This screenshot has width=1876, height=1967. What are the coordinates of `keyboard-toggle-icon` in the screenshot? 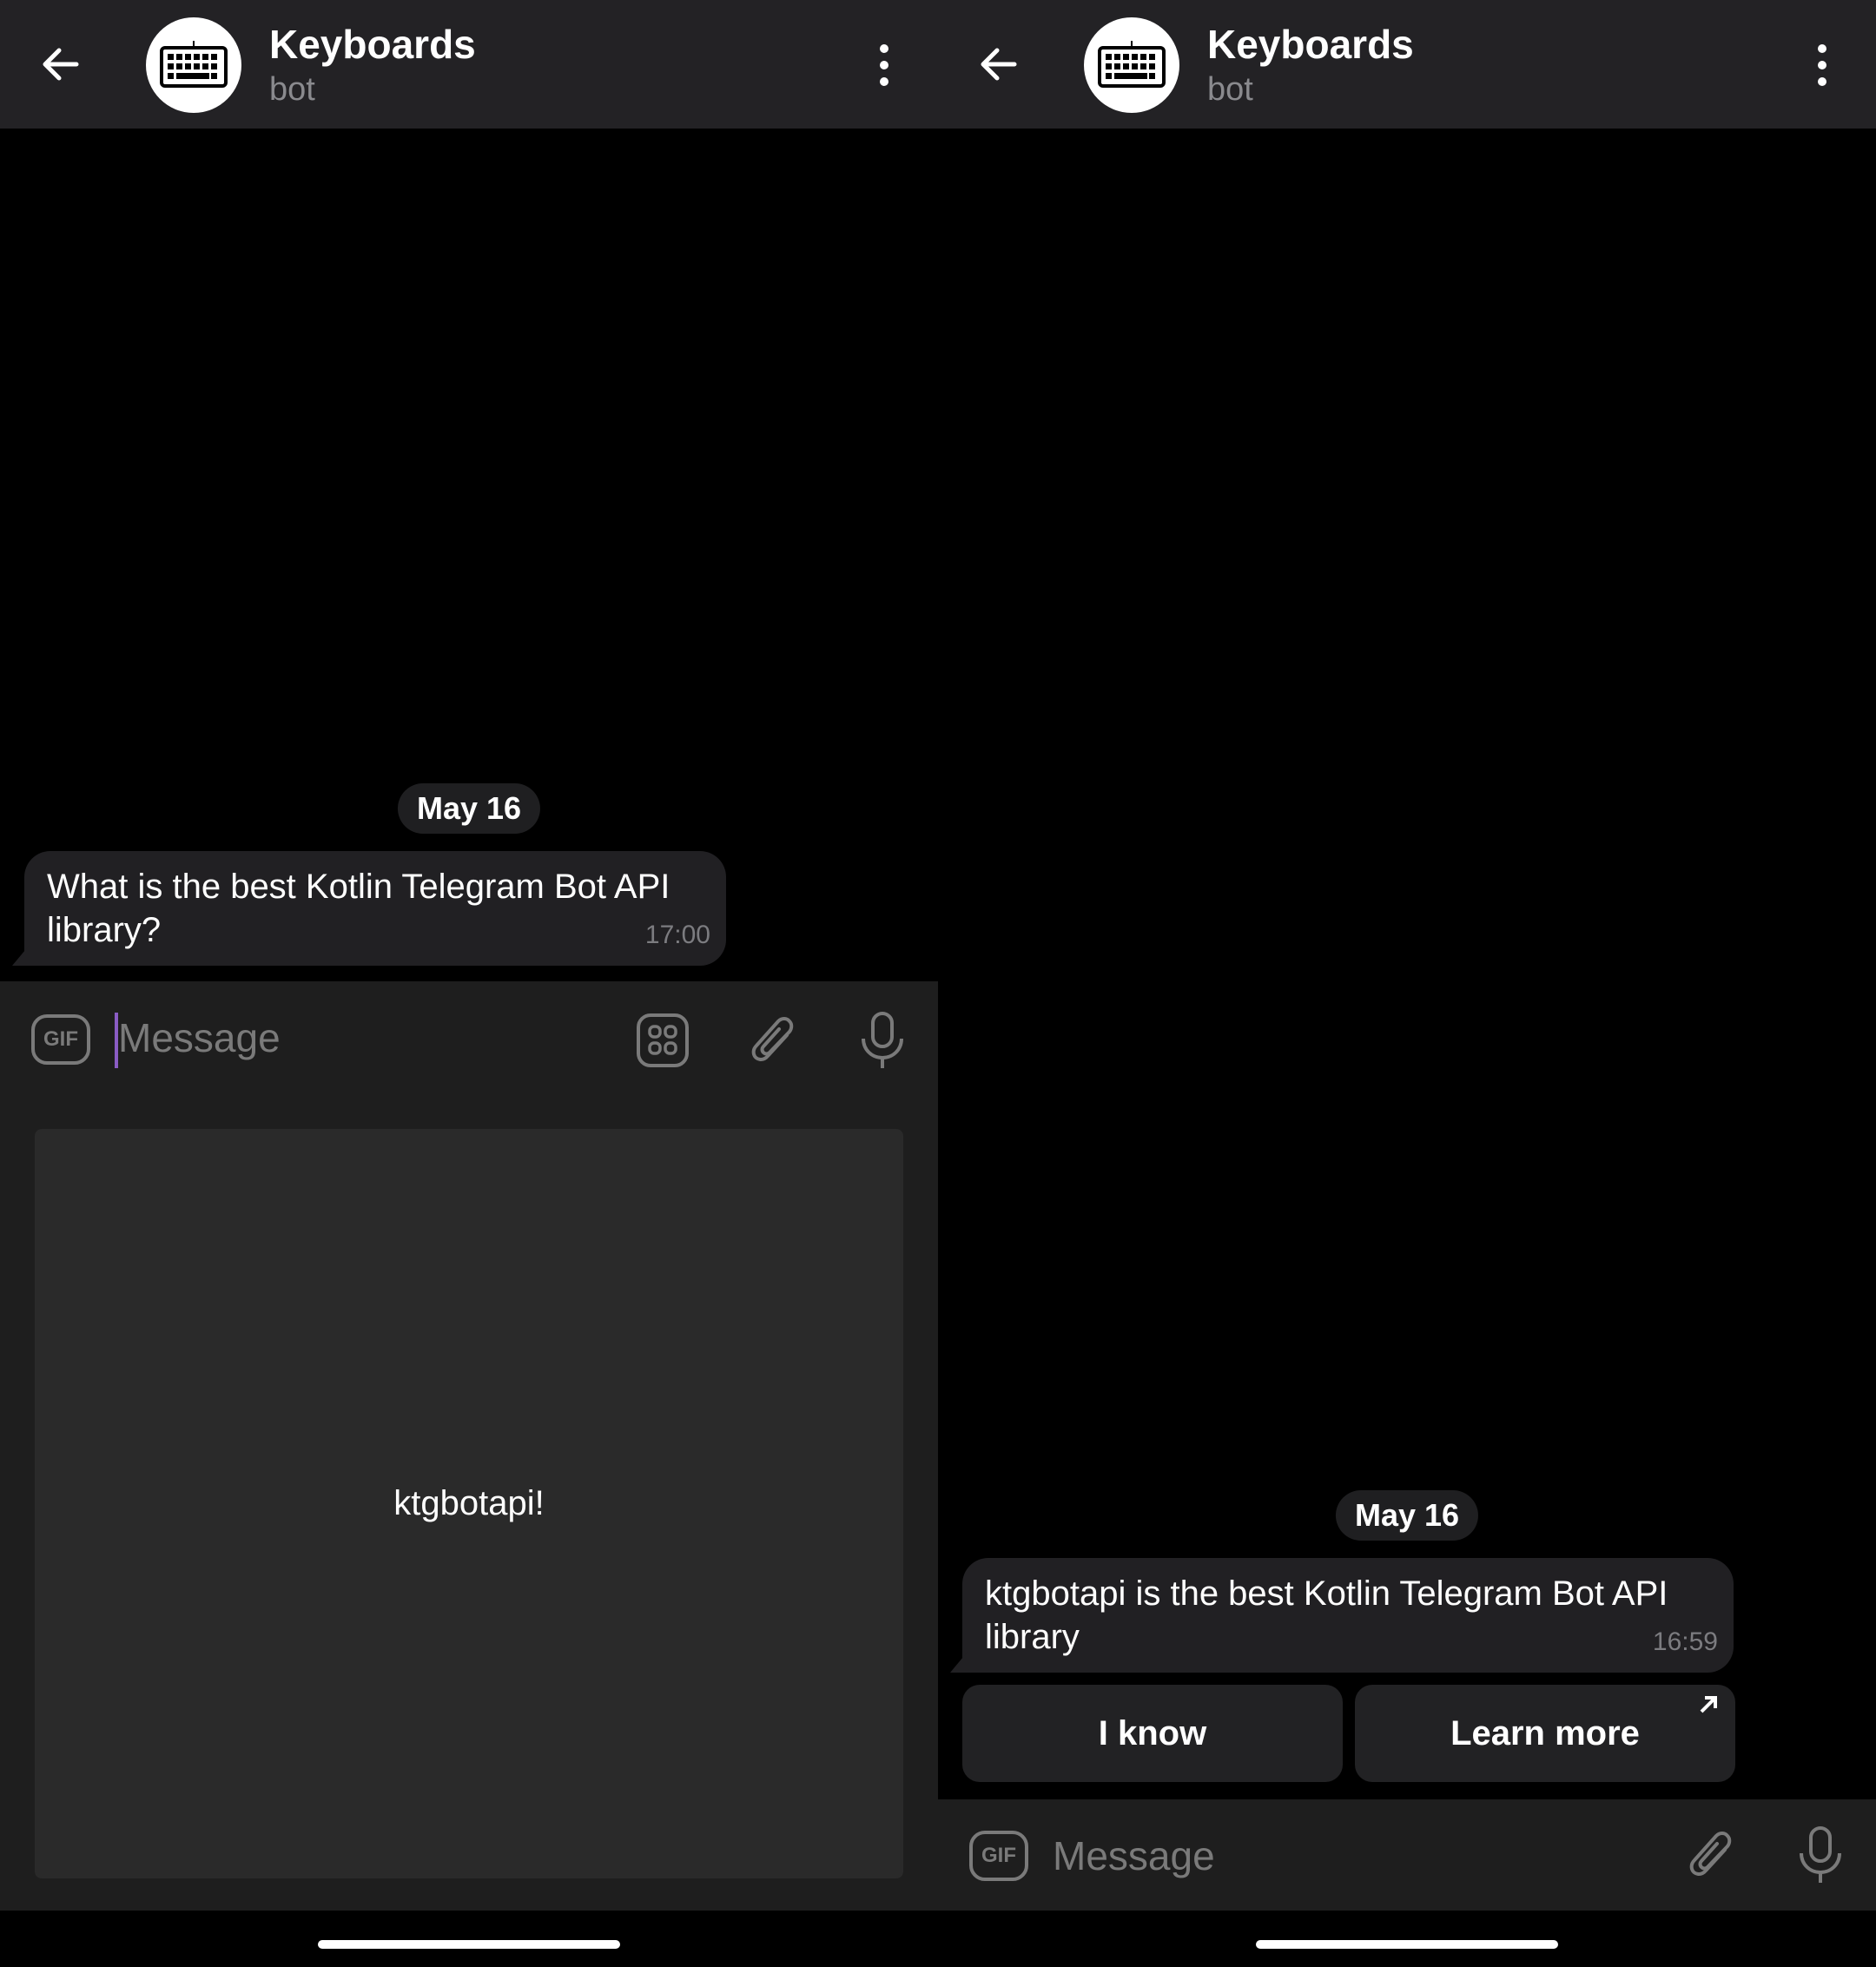 It's located at (663, 1040).